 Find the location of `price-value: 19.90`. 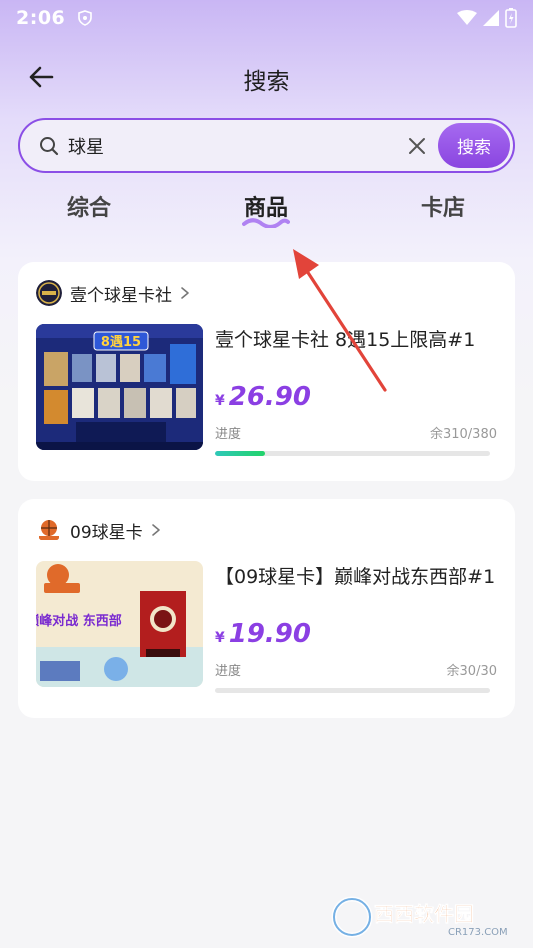

price-value: 19.90 is located at coordinates (269, 634).